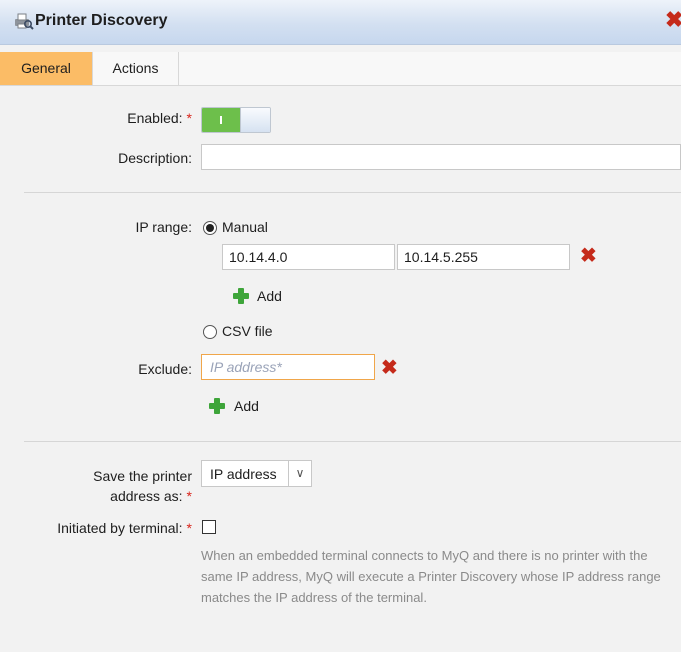  I want to click on save-address-select: IP address ∨, so click(256, 473).